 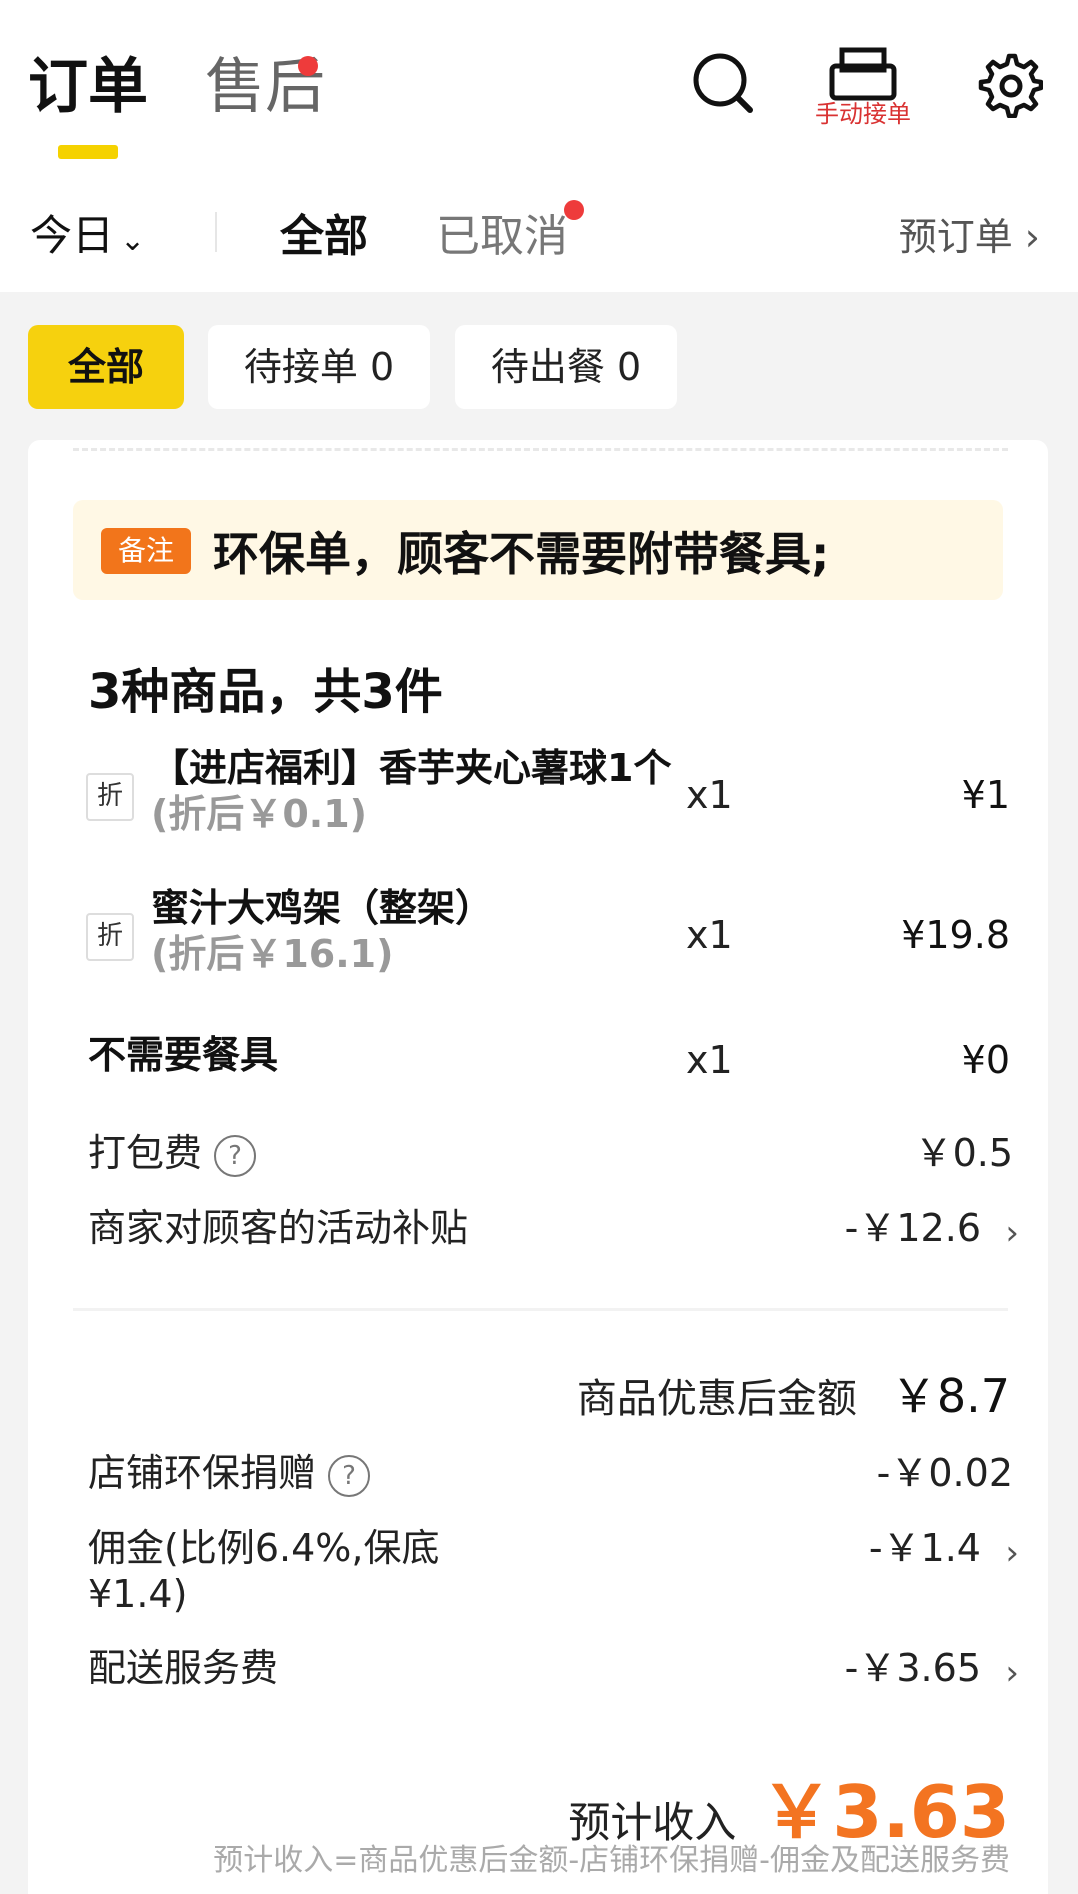 What do you see at coordinates (566, 367) in the screenshot?
I see `filter-chip-pending-prepare: 待出餐 0` at bounding box center [566, 367].